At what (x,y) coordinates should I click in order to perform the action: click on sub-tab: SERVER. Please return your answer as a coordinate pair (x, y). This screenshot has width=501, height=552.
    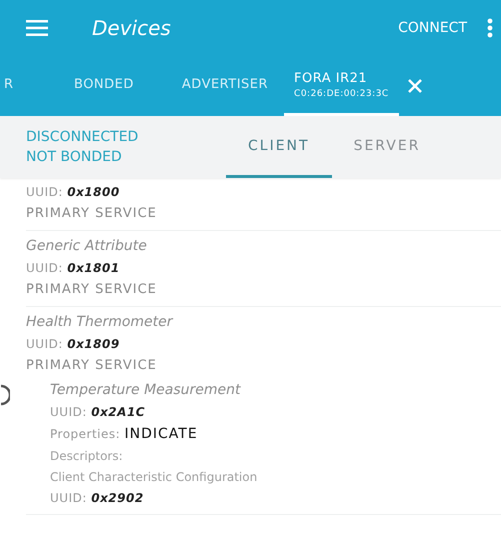
    Looking at the image, I should click on (387, 147).